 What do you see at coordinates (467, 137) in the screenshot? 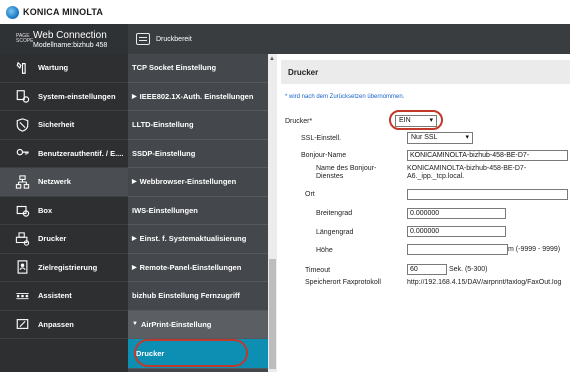
I see `chevron-down-icon: ▾` at bounding box center [467, 137].